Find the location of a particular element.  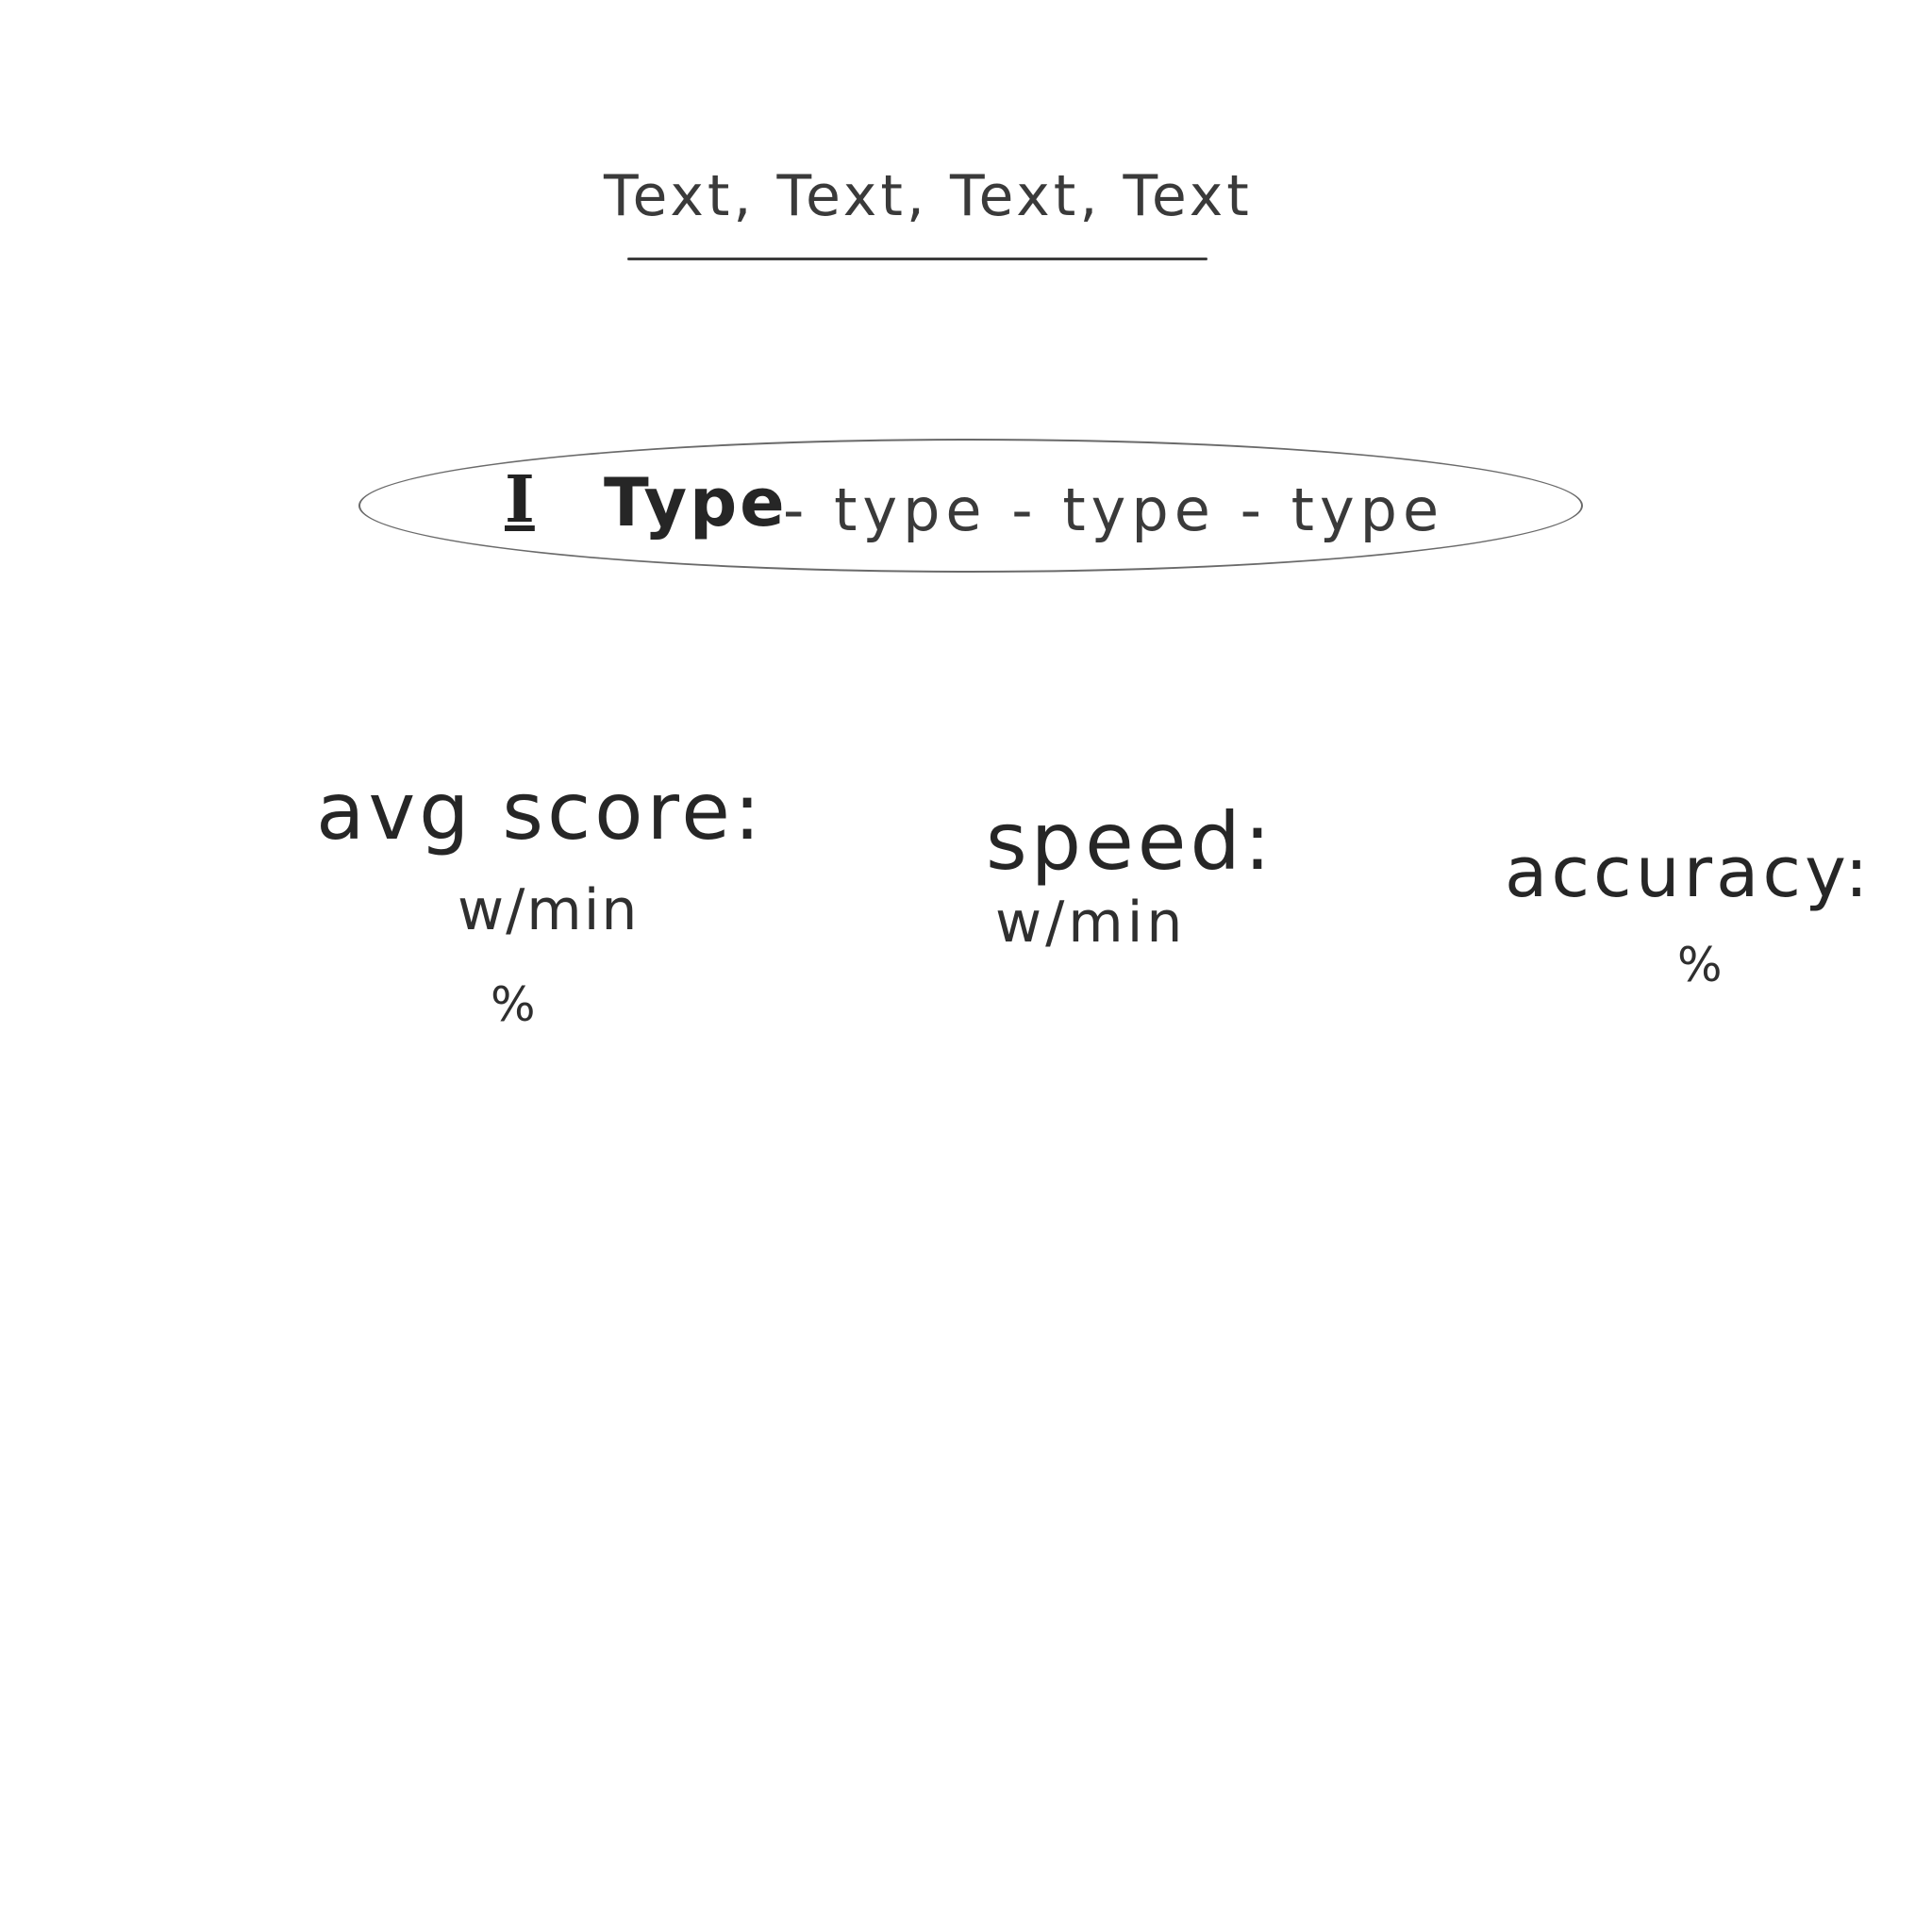

accuracy-label: accuracy: is located at coordinates (1689, 872).